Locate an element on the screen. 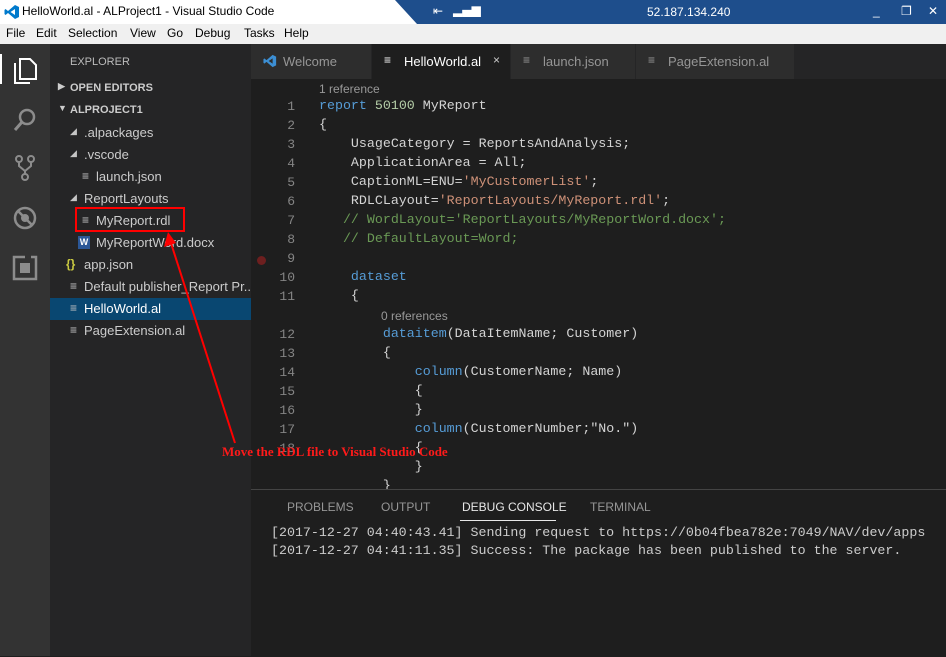 This screenshot has height=657, width=946. close-icon: × is located at coordinates (496, 60).